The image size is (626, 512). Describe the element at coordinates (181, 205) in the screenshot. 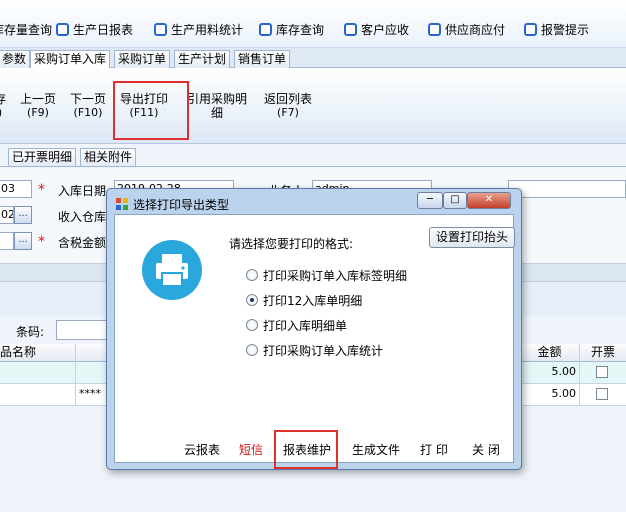

I see `dialog-title: 选择打印导出类型` at that location.